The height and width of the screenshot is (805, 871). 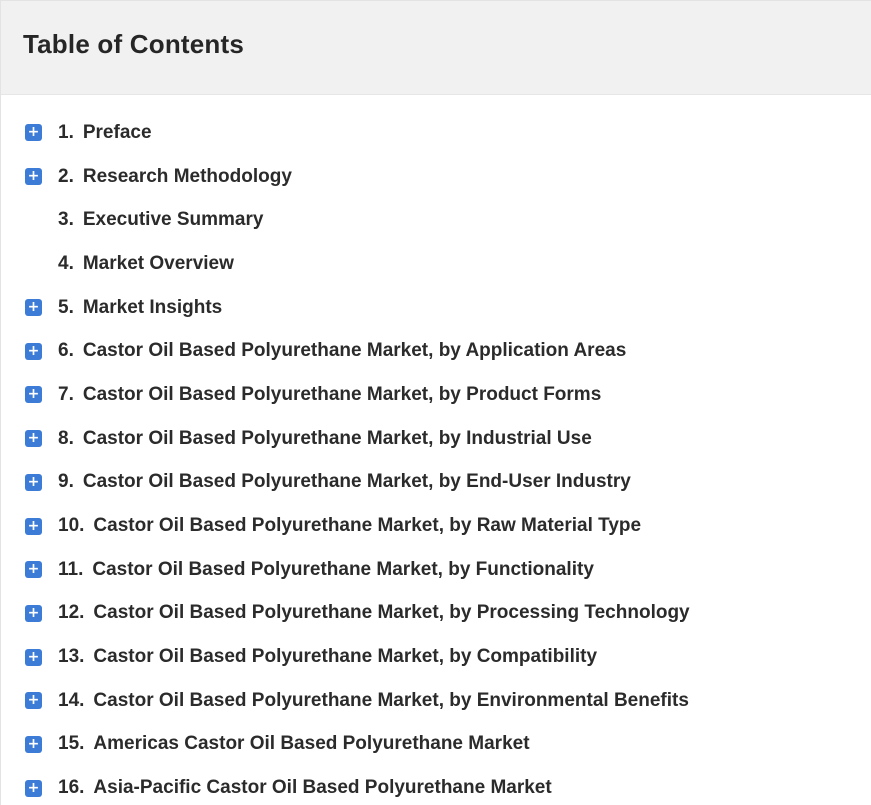 What do you see at coordinates (71, 569) in the screenshot?
I see `toc-item-number: 11.` at bounding box center [71, 569].